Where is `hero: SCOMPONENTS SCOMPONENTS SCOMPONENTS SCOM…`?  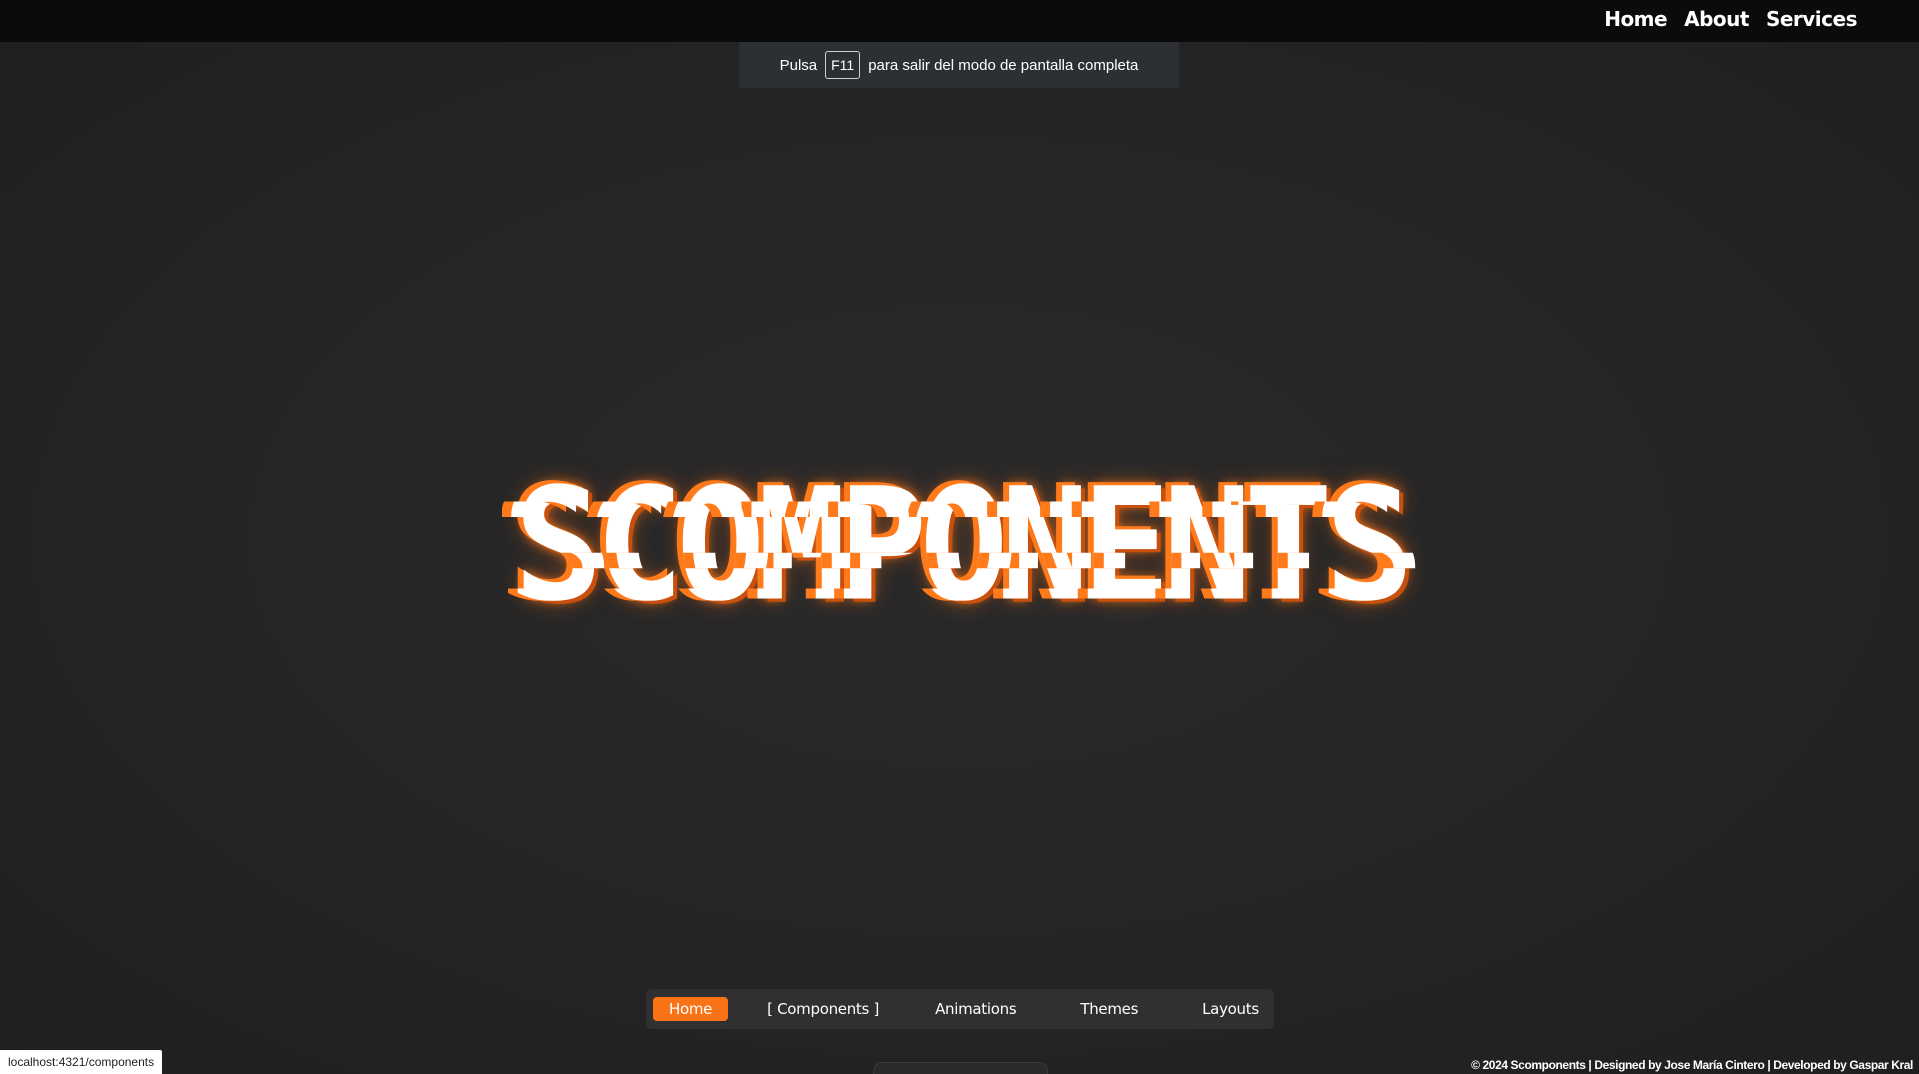
hero: SCOMPONENTS SCOMPONENTS SCOMPONENTS SCOM… is located at coordinates (960, 545).